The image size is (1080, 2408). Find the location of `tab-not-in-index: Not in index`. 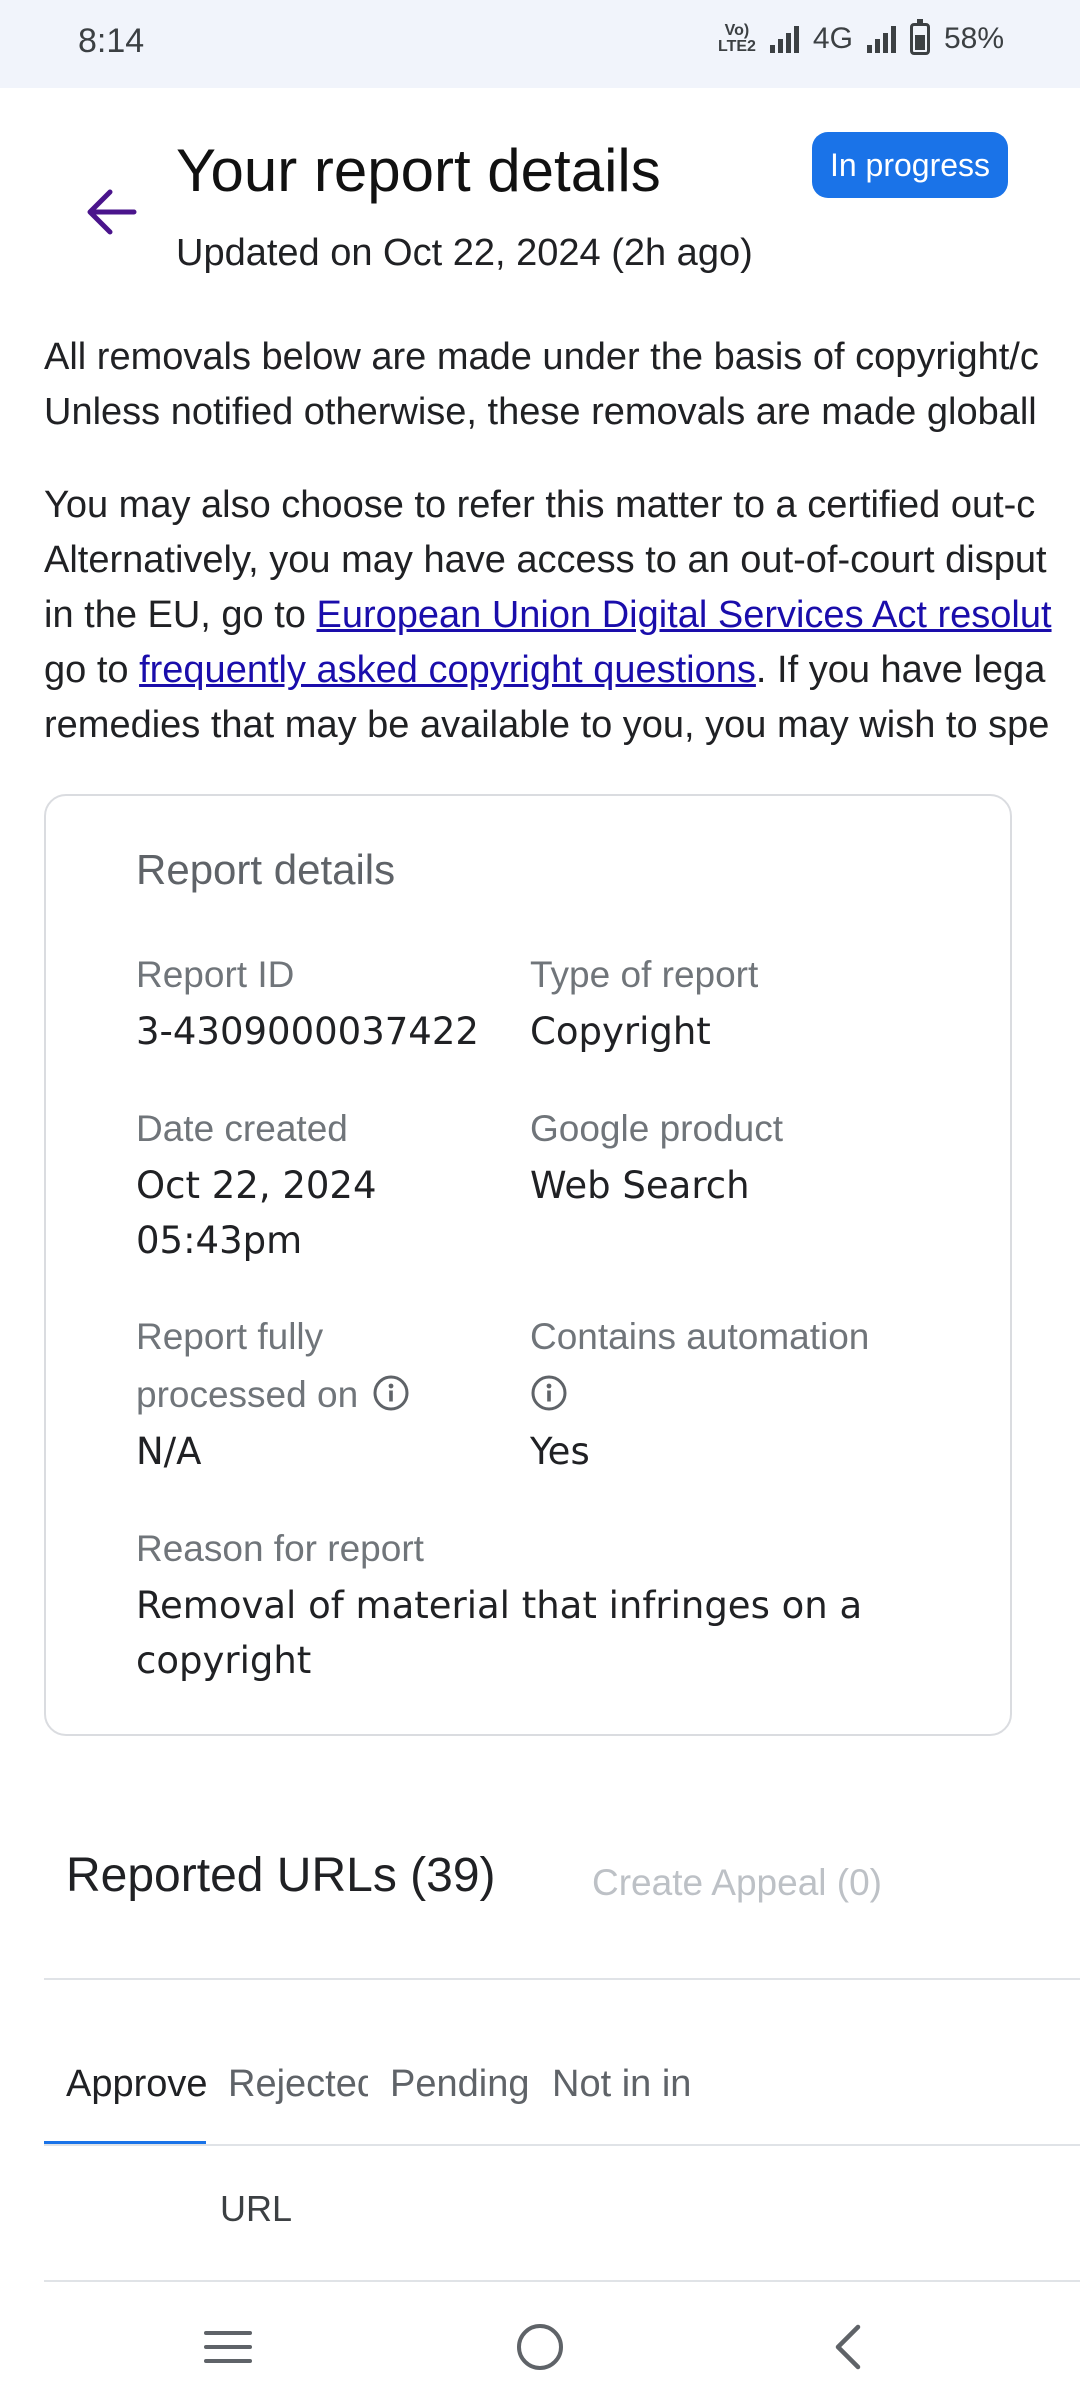

tab-not-in-index: Not in index is located at coordinates (611, 2084).